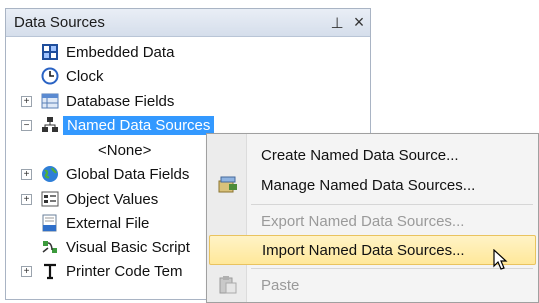 This screenshot has width=539, height=303. Describe the element at coordinates (228, 185) in the screenshot. I see `manage-icon` at that location.